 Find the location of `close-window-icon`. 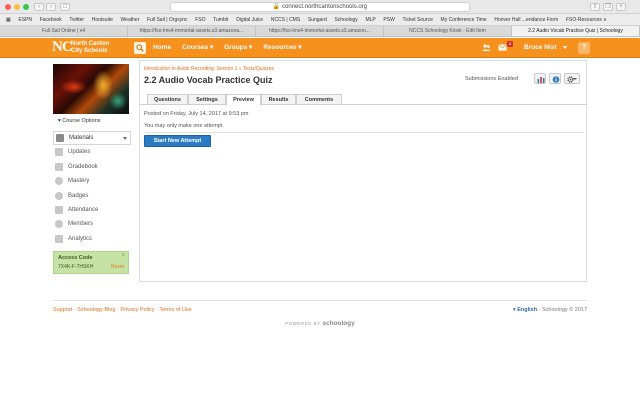

close-window-icon is located at coordinates (8, 7).